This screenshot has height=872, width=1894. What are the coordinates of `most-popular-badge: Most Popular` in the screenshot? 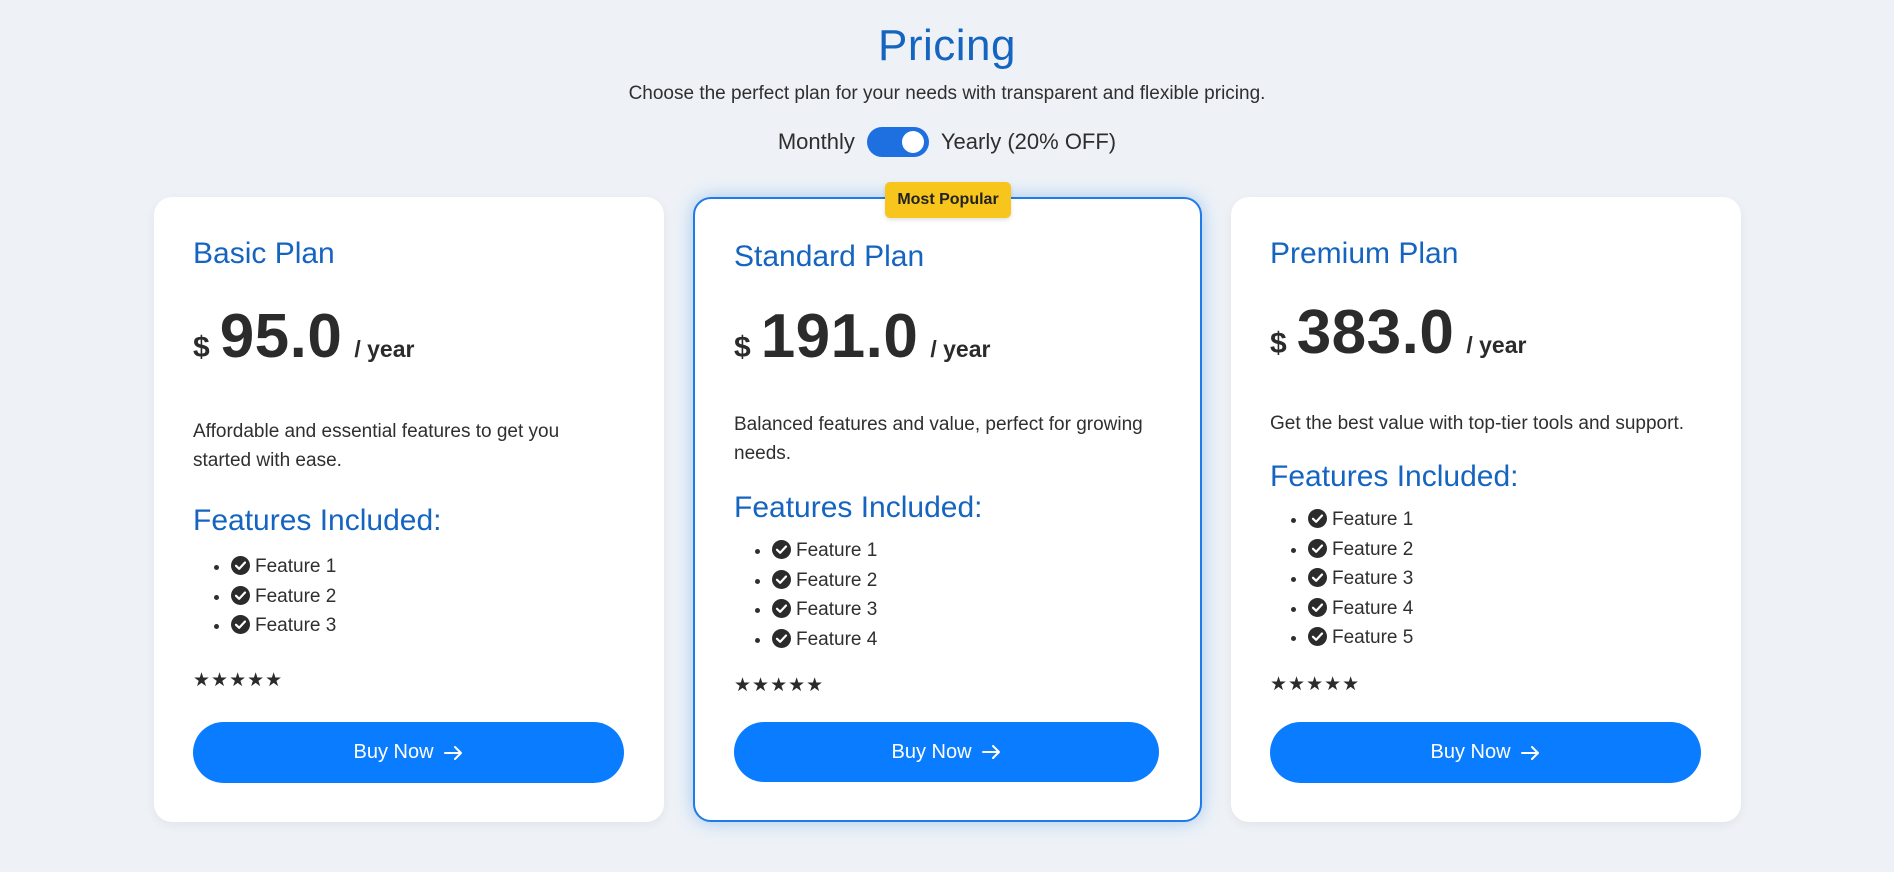 It's located at (948, 200).